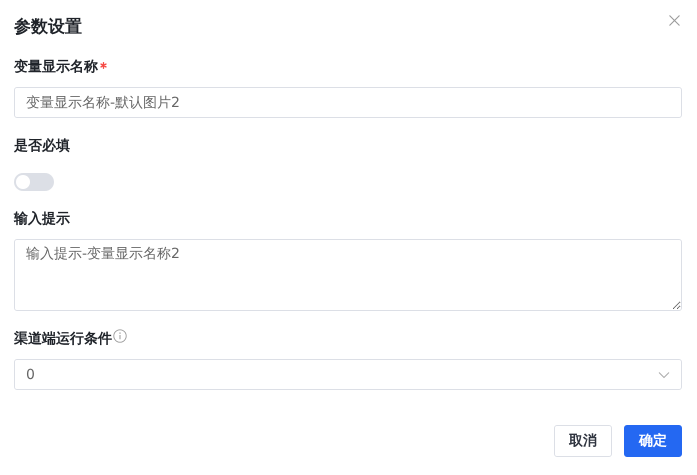 Image resolution: width=697 pixels, height=475 pixels. Describe the element at coordinates (653, 441) in the screenshot. I see `confirm-button: 确定` at that location.